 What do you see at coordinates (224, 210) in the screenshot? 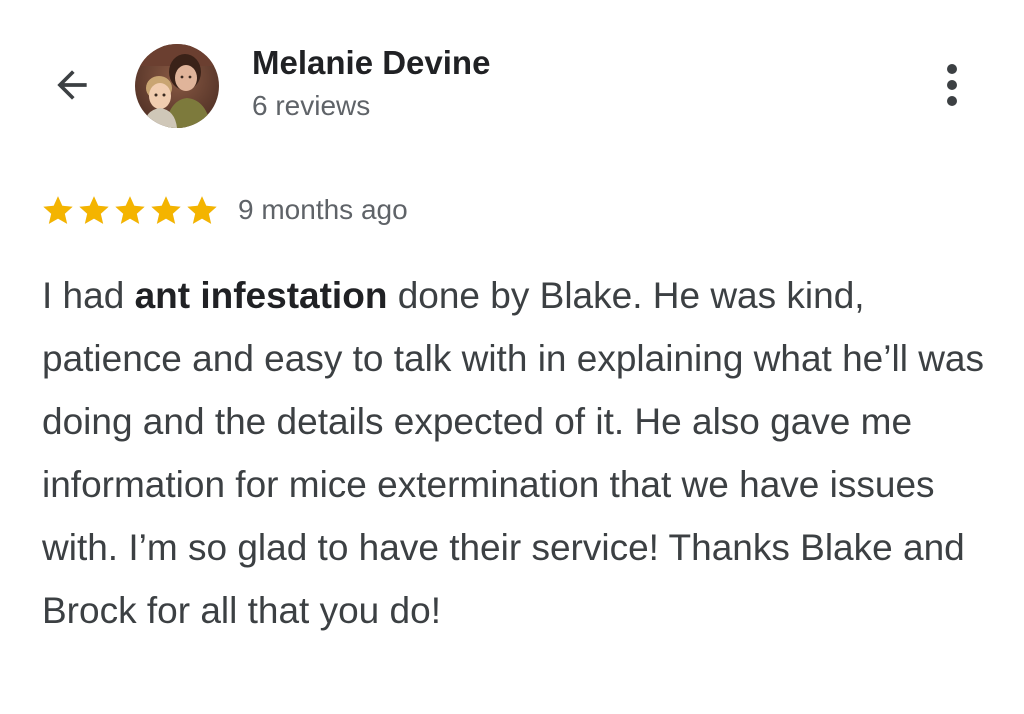
I see `rating-row: 9 months ago` at bounding box center [224, 210].